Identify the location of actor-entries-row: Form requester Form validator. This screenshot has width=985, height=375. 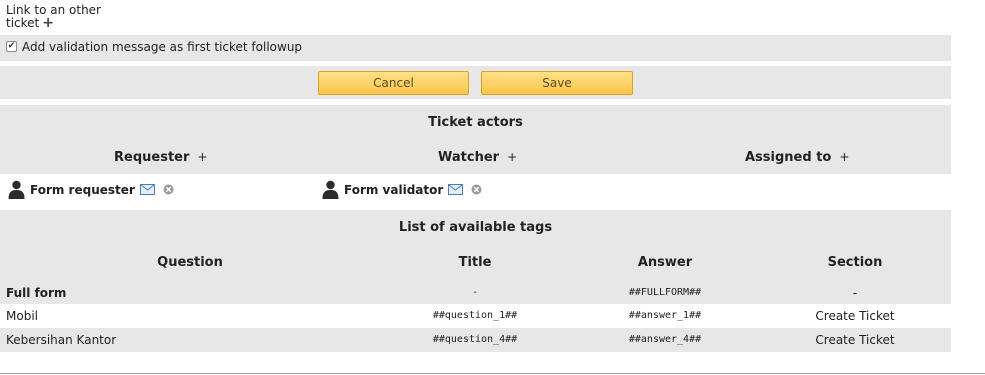
(475, 192).